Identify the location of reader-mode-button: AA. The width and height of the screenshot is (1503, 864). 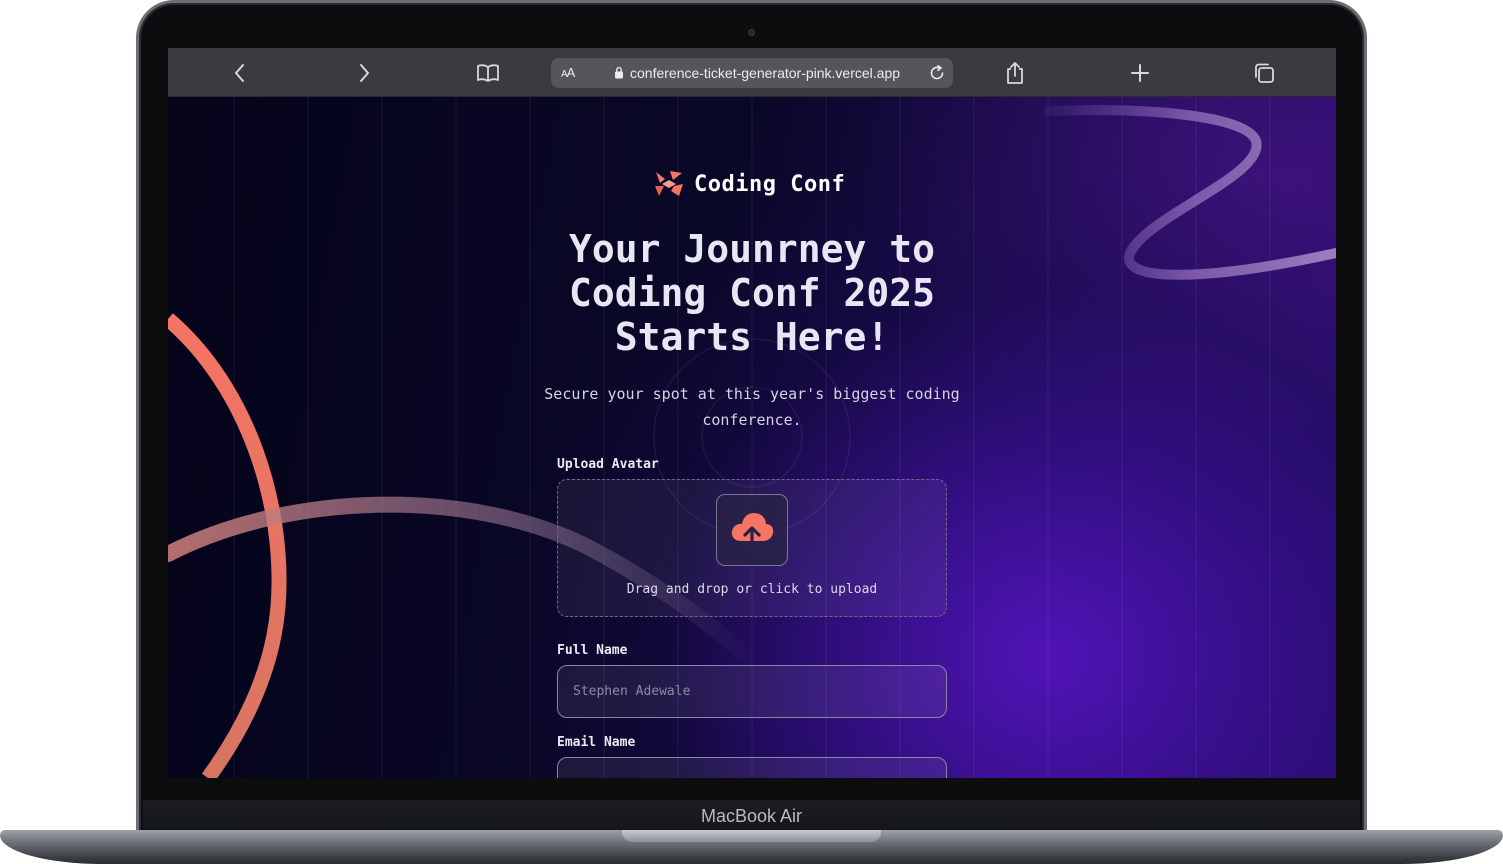
(568, 72).